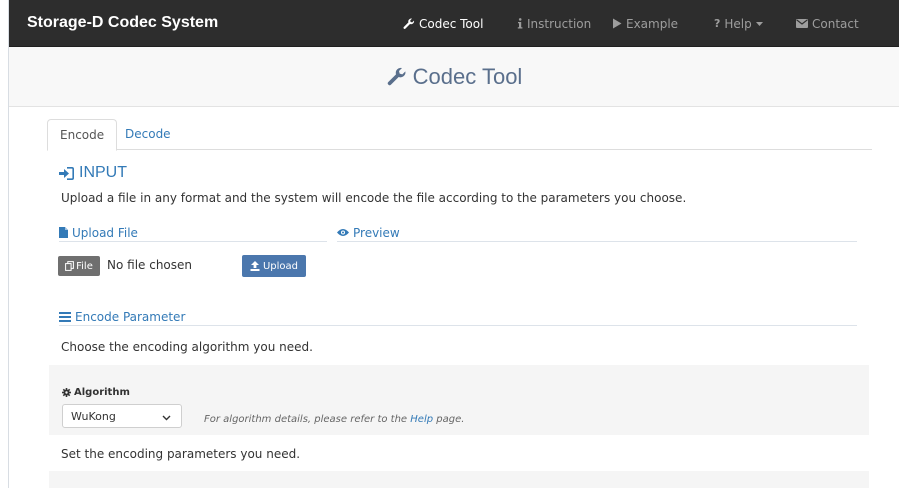 The height and width of the screenshot is (488, 899). I want to click on preview-heading: Preview, so click(597, 233).